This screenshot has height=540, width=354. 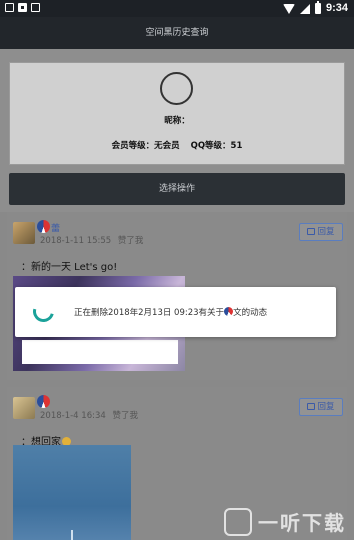 What do you see at coordinates (22, 7) in the screenshot?
I see `image-notification-icon` at bounding box center [22, 7].